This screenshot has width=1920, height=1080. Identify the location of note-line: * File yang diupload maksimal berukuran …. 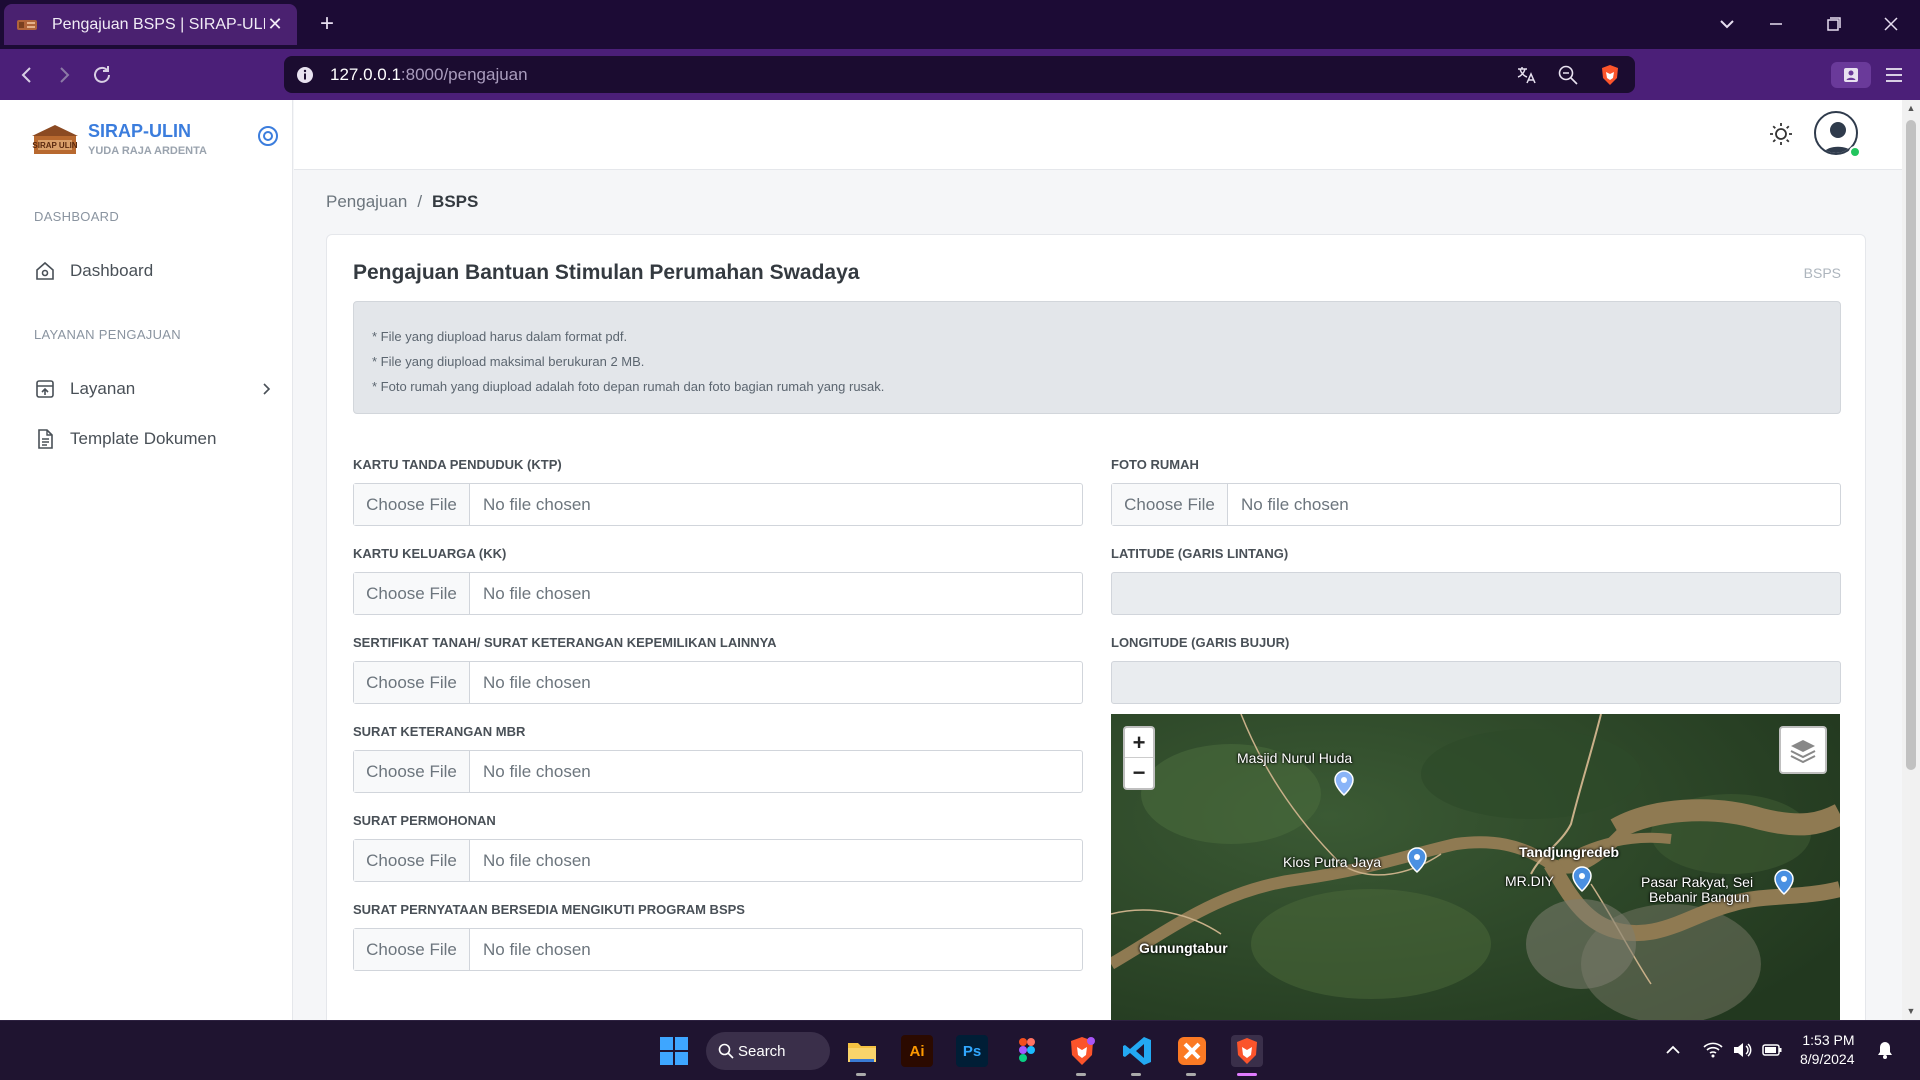
(508, 361).